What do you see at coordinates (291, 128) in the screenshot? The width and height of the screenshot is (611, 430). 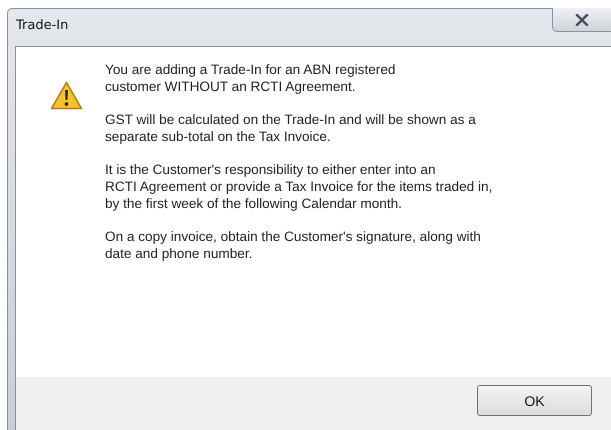 I see `message-paragraph: GST will be calculated on the Trade-In and will be shown as a separate sub-total on the Tax Invoice.` at bounding box center [291, 128].